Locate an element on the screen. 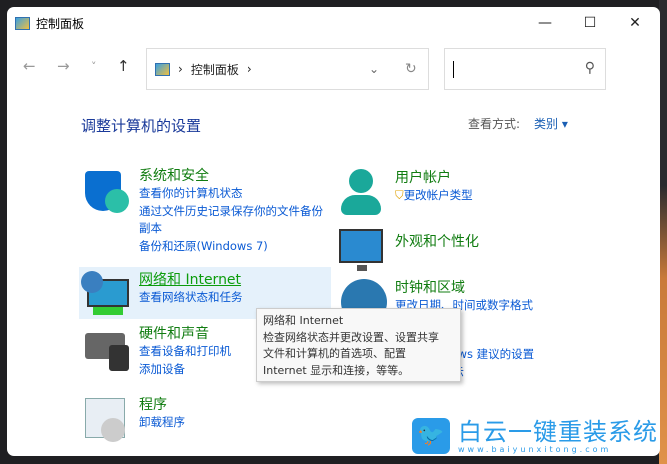 The image size is (667, 464). category-title: 程序 is located at coordinates (162, 404).